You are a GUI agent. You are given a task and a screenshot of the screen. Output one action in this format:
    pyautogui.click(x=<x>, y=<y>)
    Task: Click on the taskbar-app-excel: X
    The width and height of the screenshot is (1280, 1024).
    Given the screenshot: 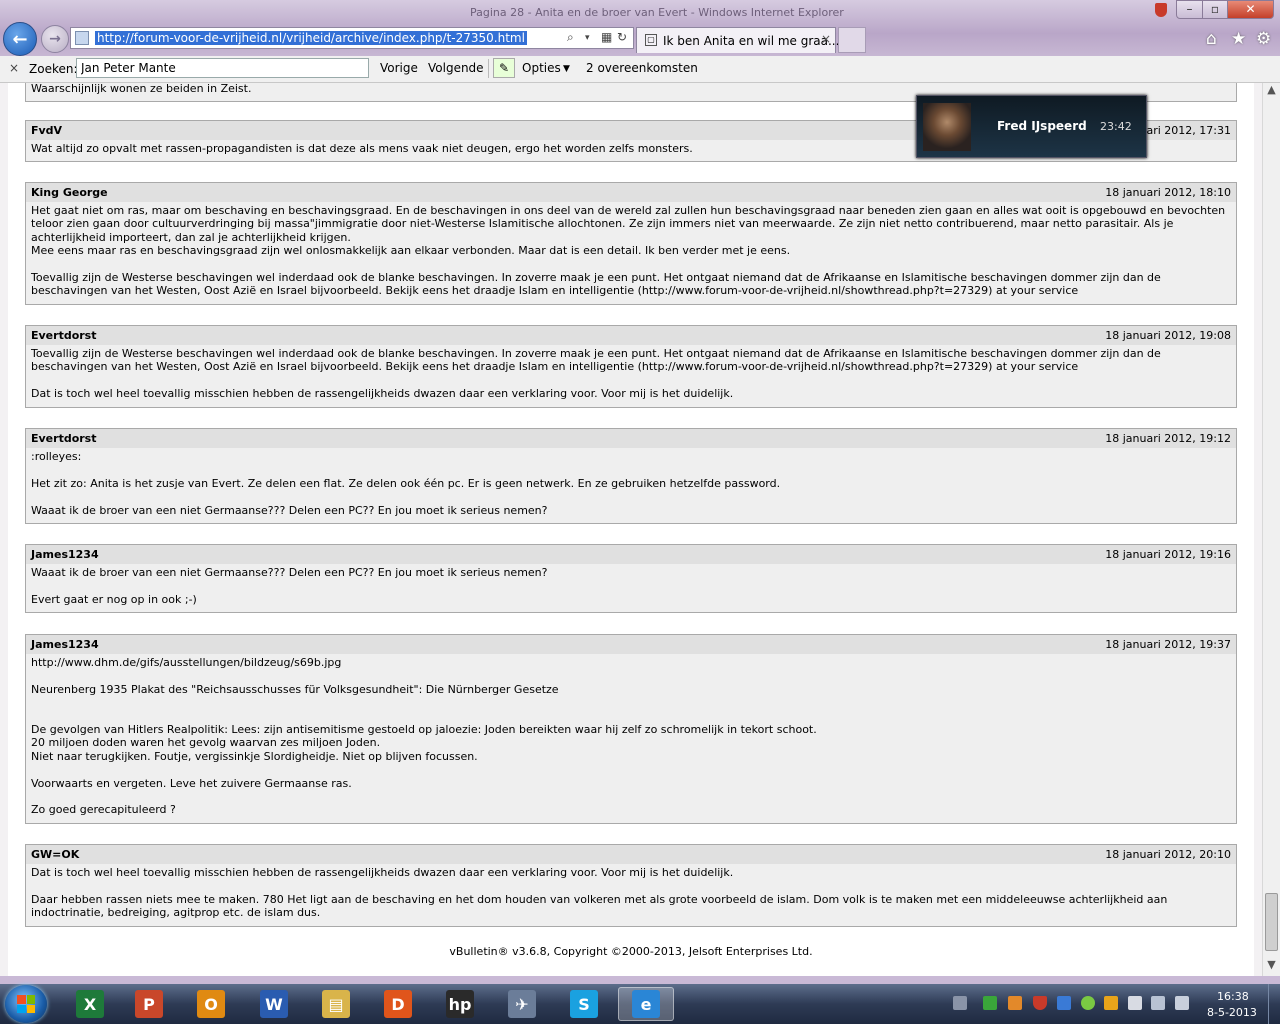 What is the action you would take?
    pyautogui.click(x=90, y=1004)
    